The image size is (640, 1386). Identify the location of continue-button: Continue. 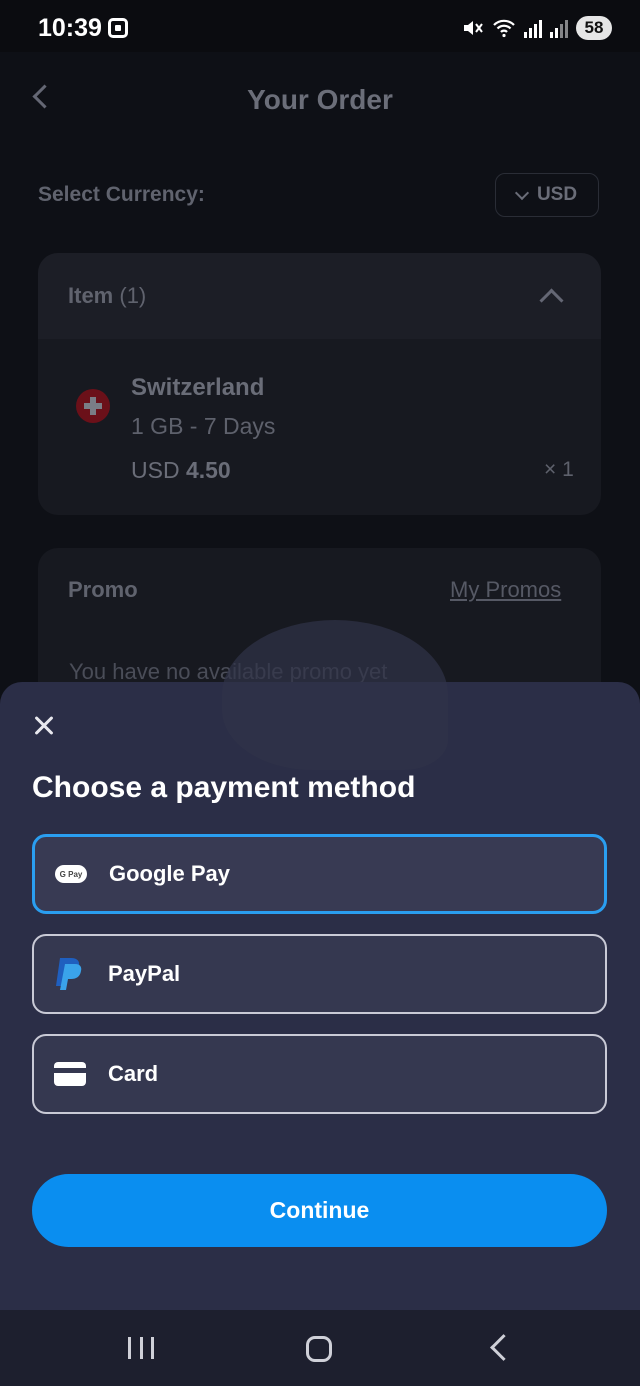
(319, 1210).